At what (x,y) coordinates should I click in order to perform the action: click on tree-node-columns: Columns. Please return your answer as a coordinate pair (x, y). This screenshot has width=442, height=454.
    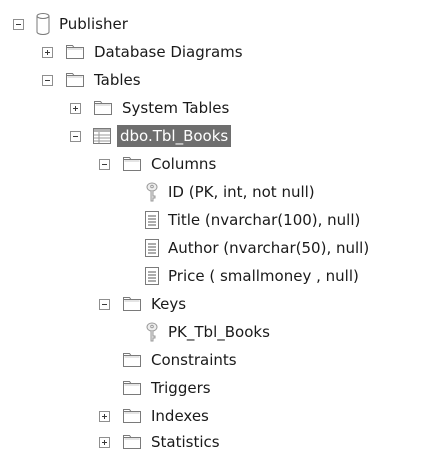
    Looking at the image, I should click on (159, 164).